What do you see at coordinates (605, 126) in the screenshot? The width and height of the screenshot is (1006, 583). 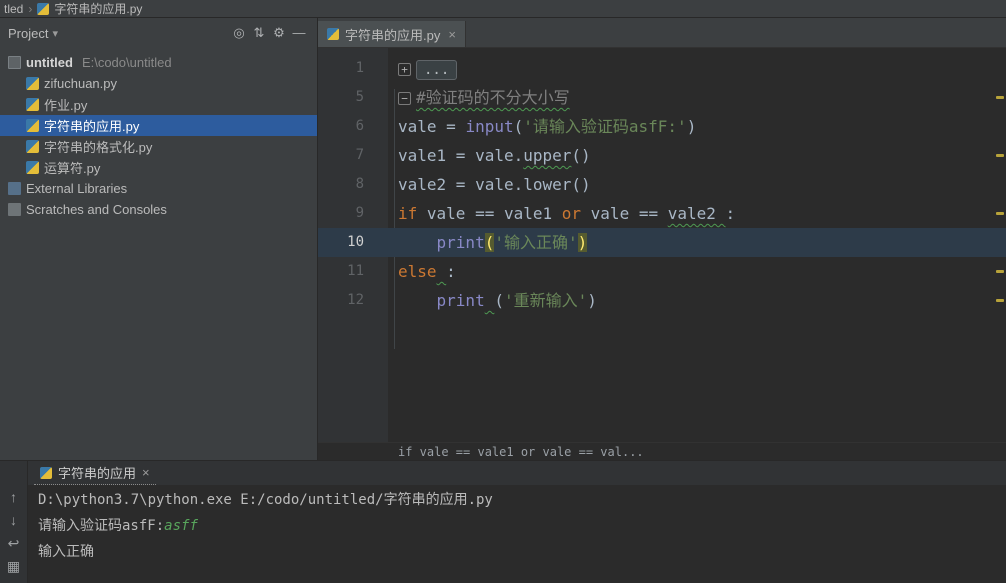 I see `token: '请输入验证码asfF:'` at bounding box center [605, 126].